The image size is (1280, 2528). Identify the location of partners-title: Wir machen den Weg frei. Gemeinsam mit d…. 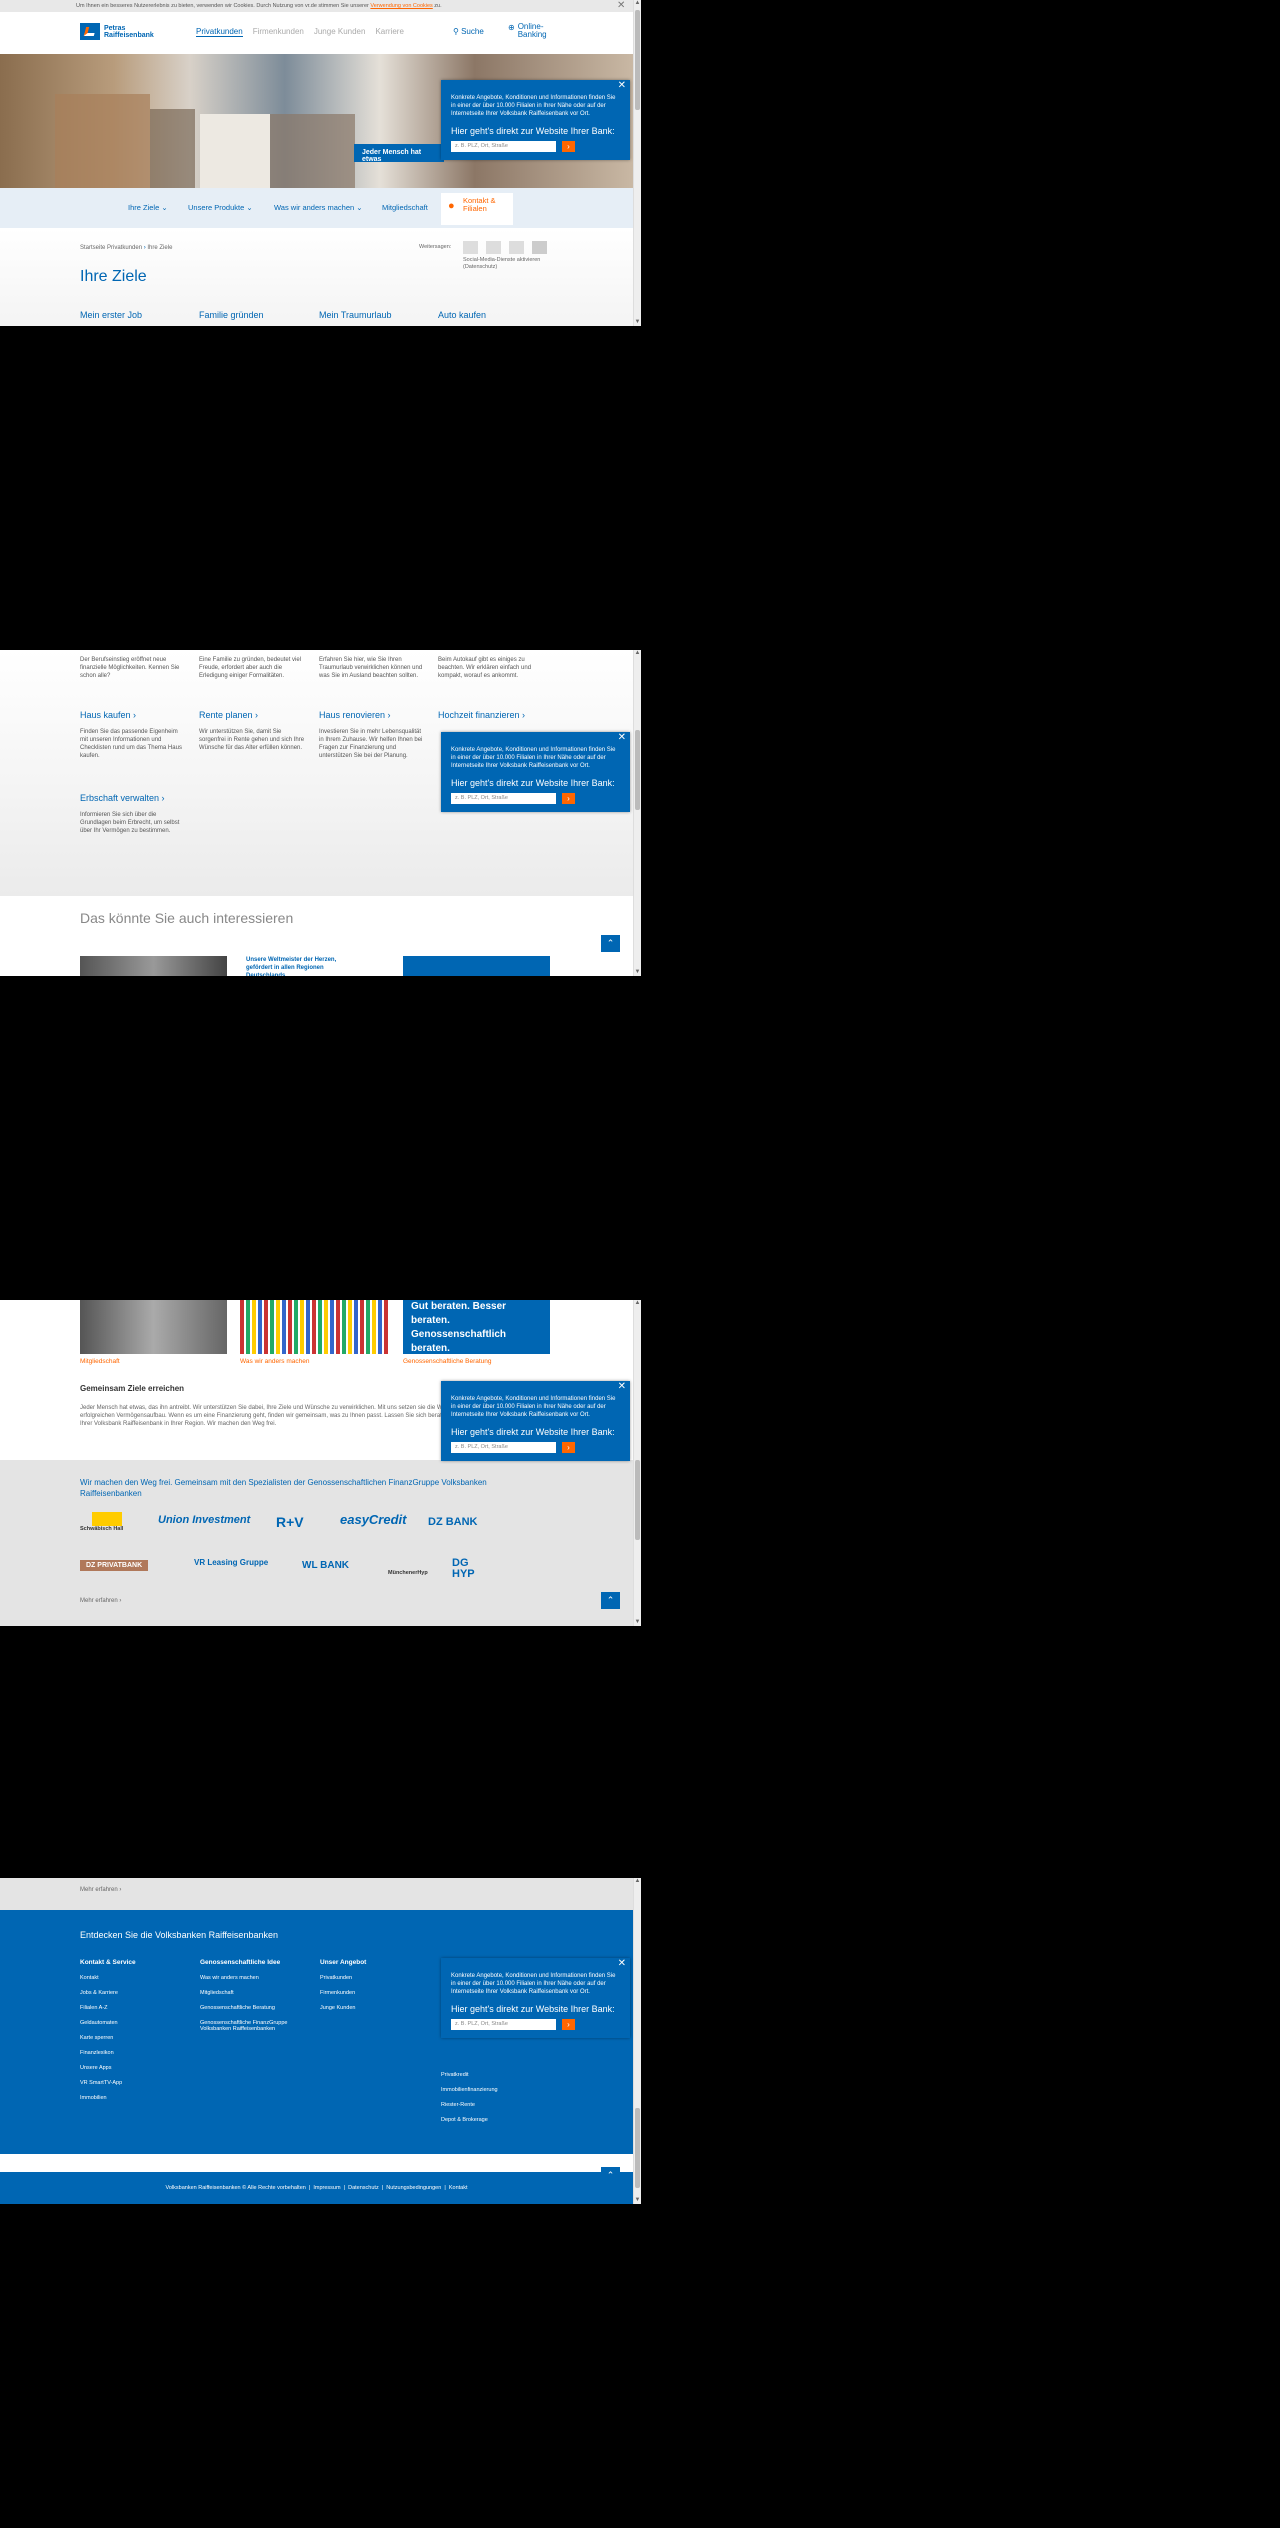
(283, 1488).